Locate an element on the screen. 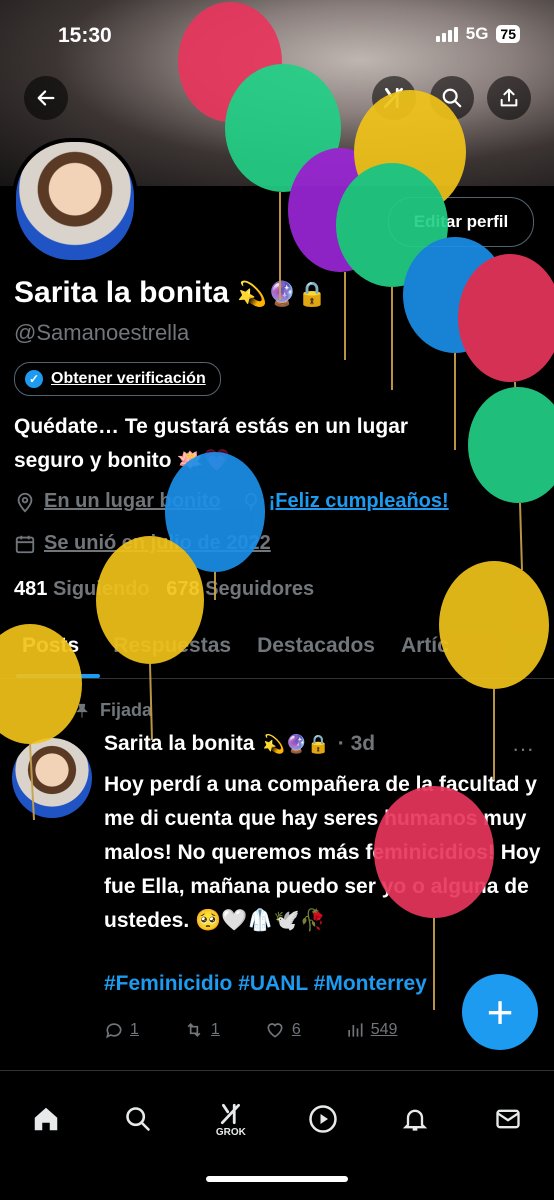  active-tab-indicator is located at coordinates (58, 676).